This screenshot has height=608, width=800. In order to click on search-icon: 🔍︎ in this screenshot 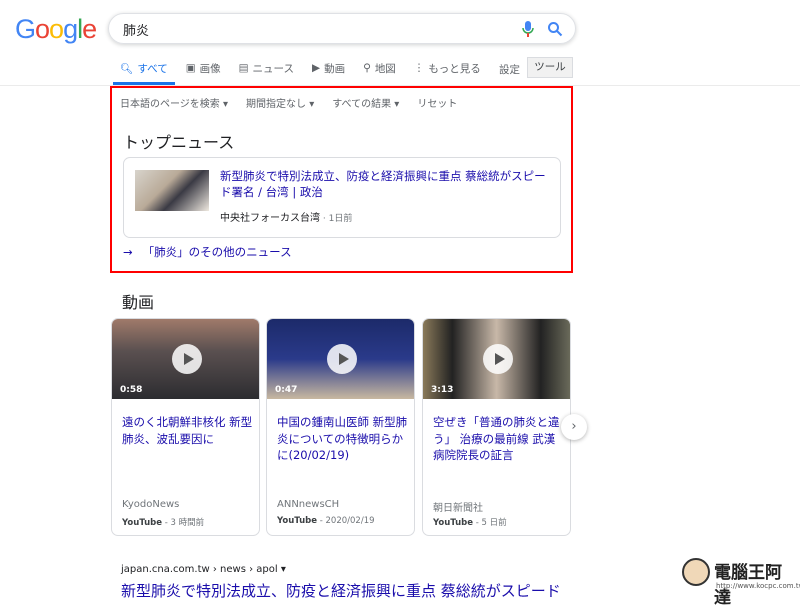, I will do `click(127, 68)`.